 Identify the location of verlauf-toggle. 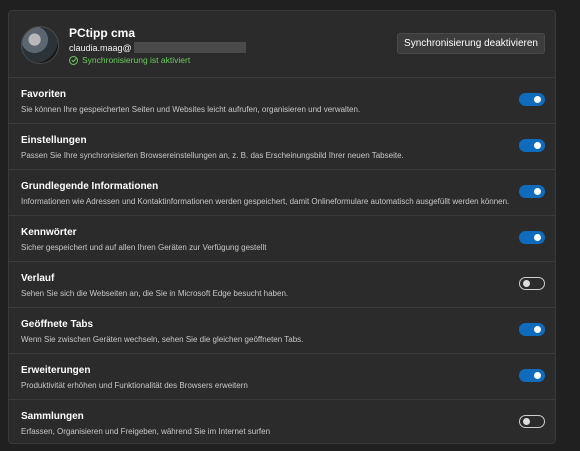
(532, 283).